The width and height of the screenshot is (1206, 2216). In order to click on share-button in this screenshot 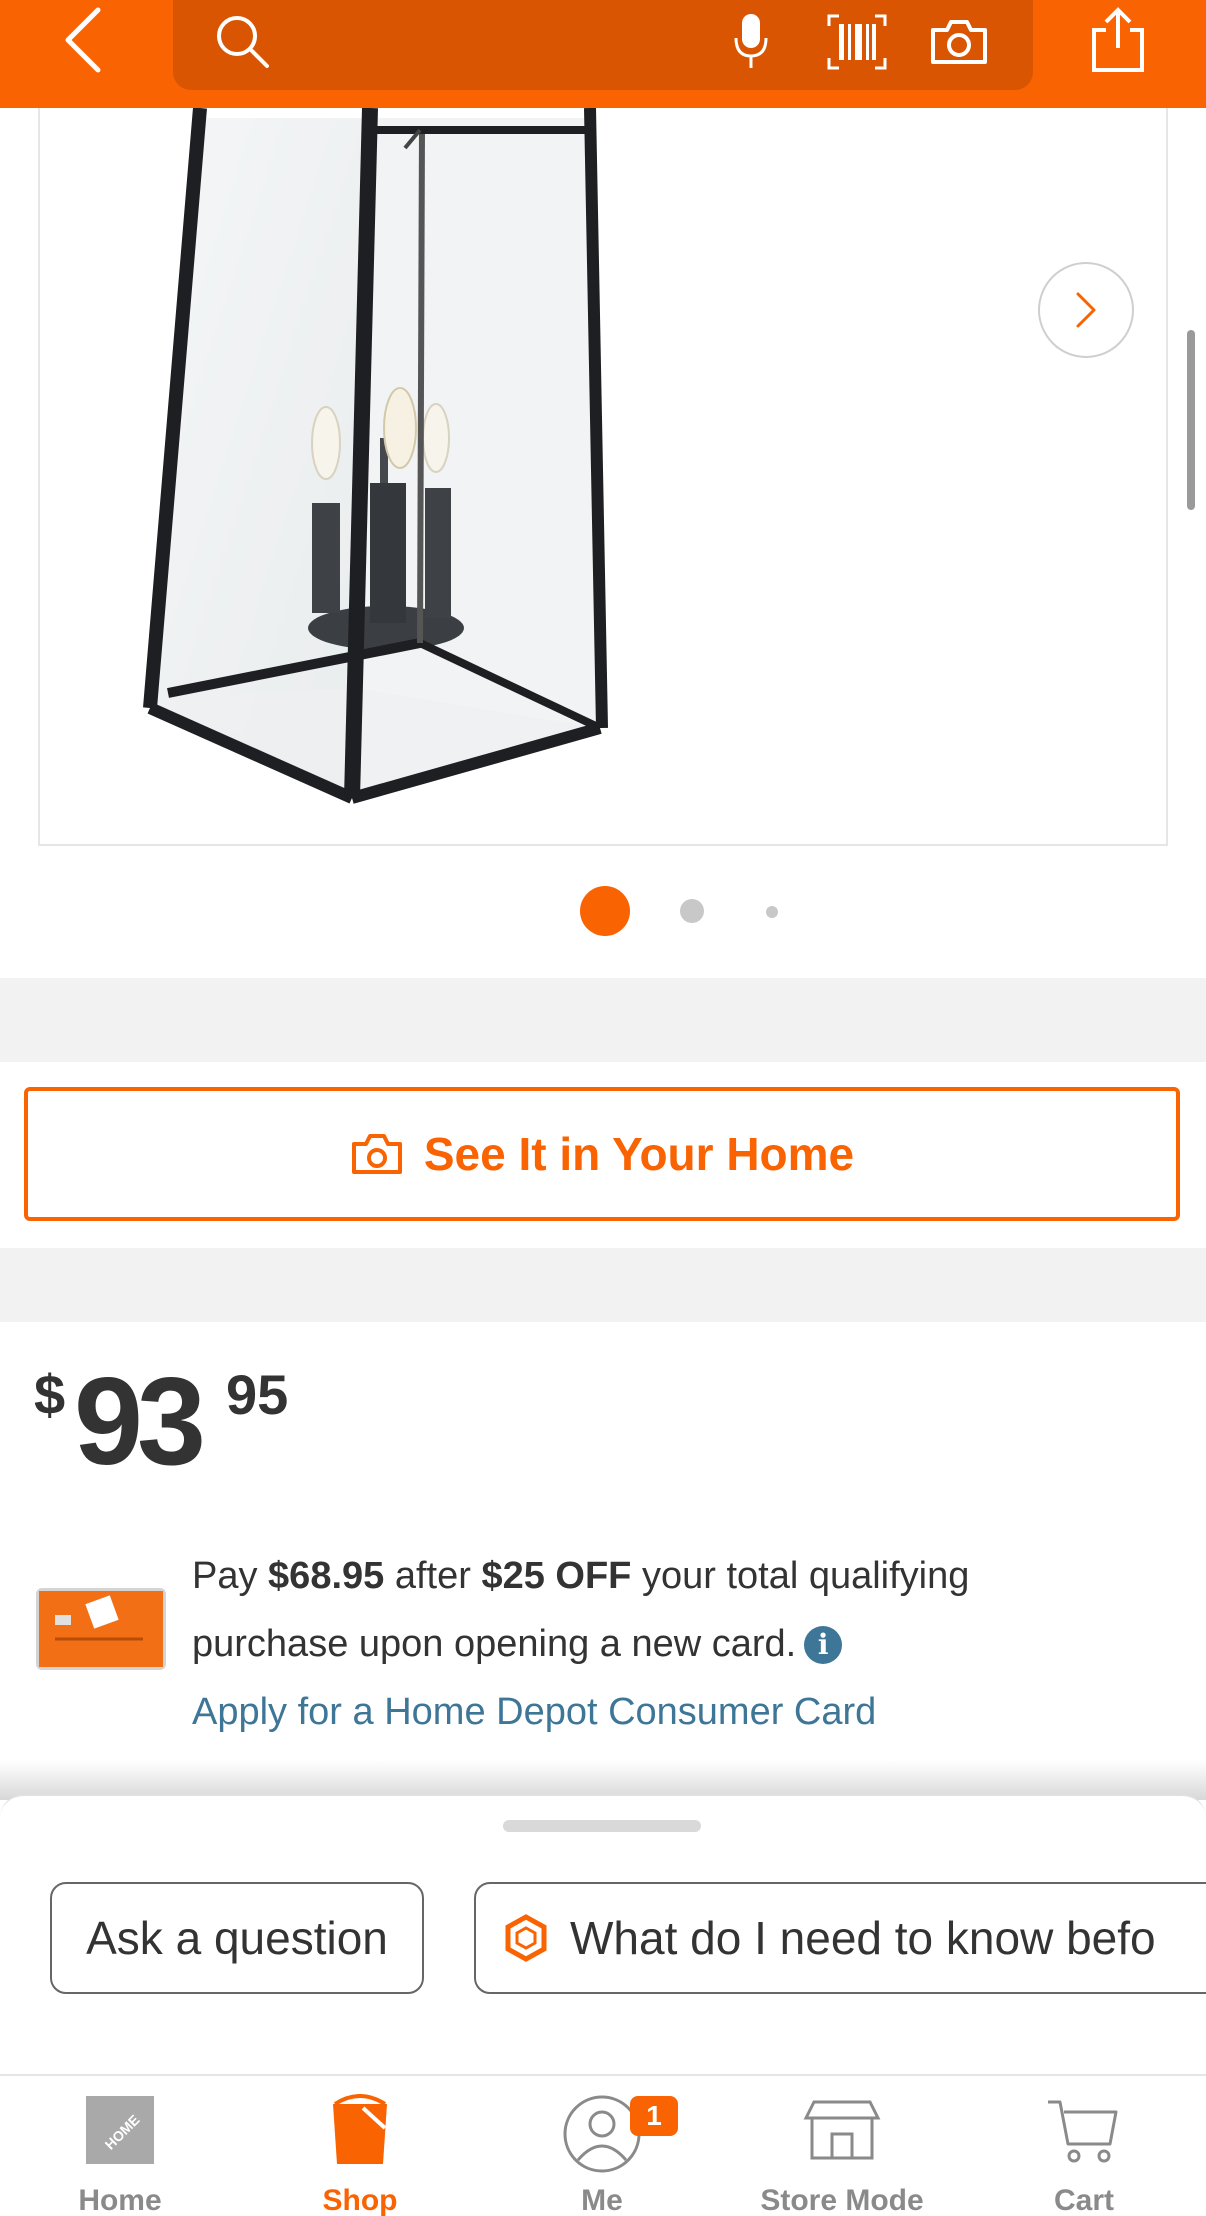, I will do `click(1118, 40)`.